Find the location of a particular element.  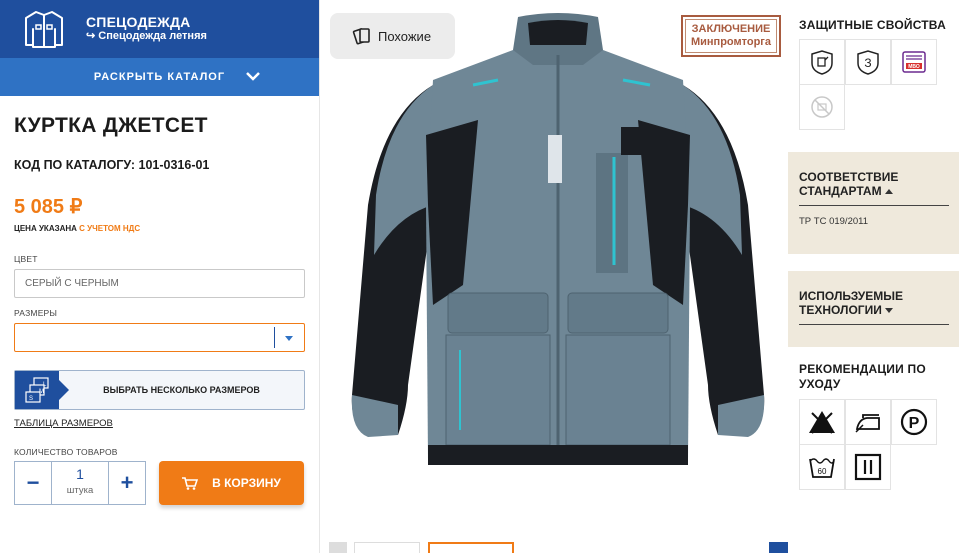

dry-clean-p-icon: P is located at coordinates (914, 422).